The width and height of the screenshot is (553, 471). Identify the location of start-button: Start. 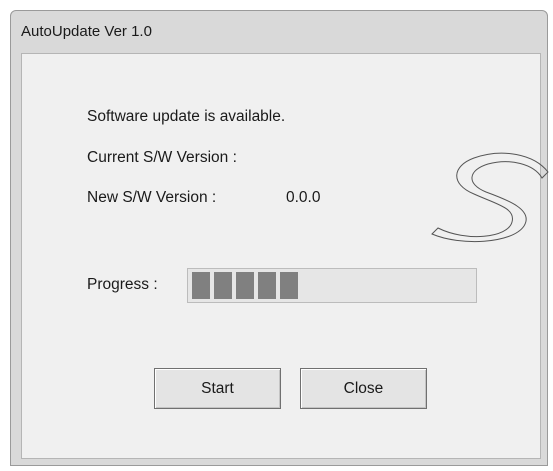
(217, 388).